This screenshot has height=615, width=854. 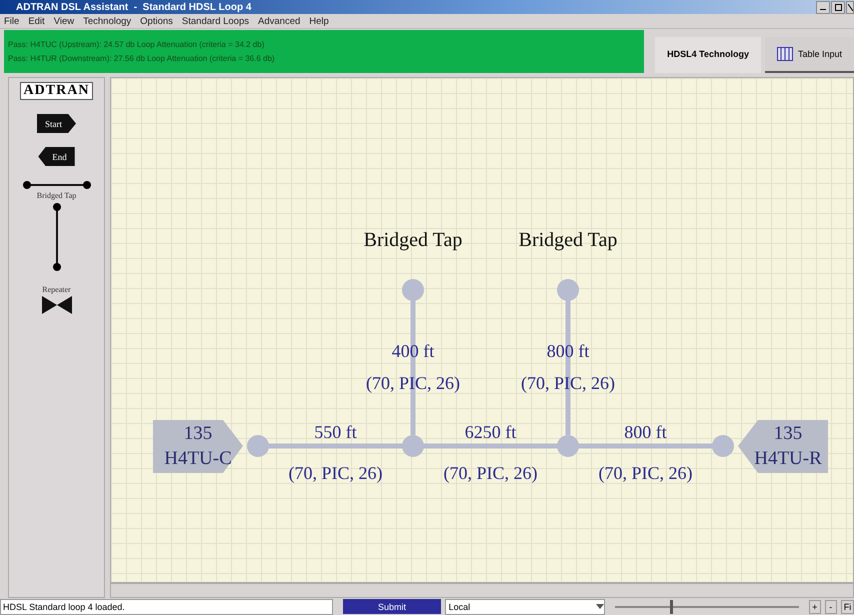 I want to click on tool-label: Repeater, so click(x=56, y=290).